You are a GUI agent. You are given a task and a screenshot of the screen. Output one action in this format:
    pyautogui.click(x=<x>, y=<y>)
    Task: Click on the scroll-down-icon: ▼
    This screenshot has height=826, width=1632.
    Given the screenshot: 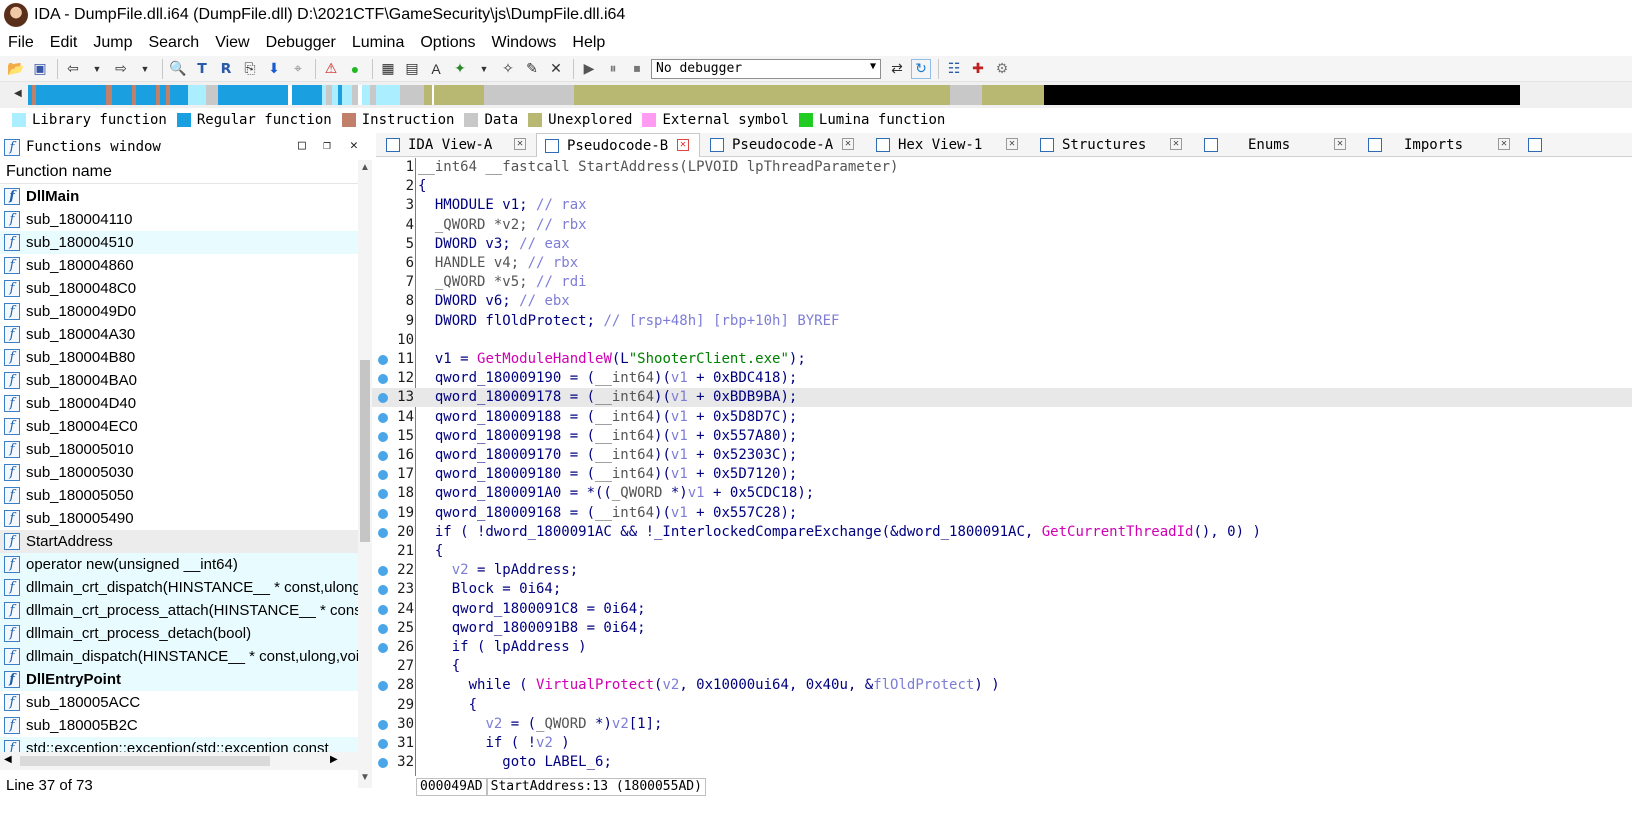 What is the action you would take?
    pyautogui.click(x=365, y=777)
    